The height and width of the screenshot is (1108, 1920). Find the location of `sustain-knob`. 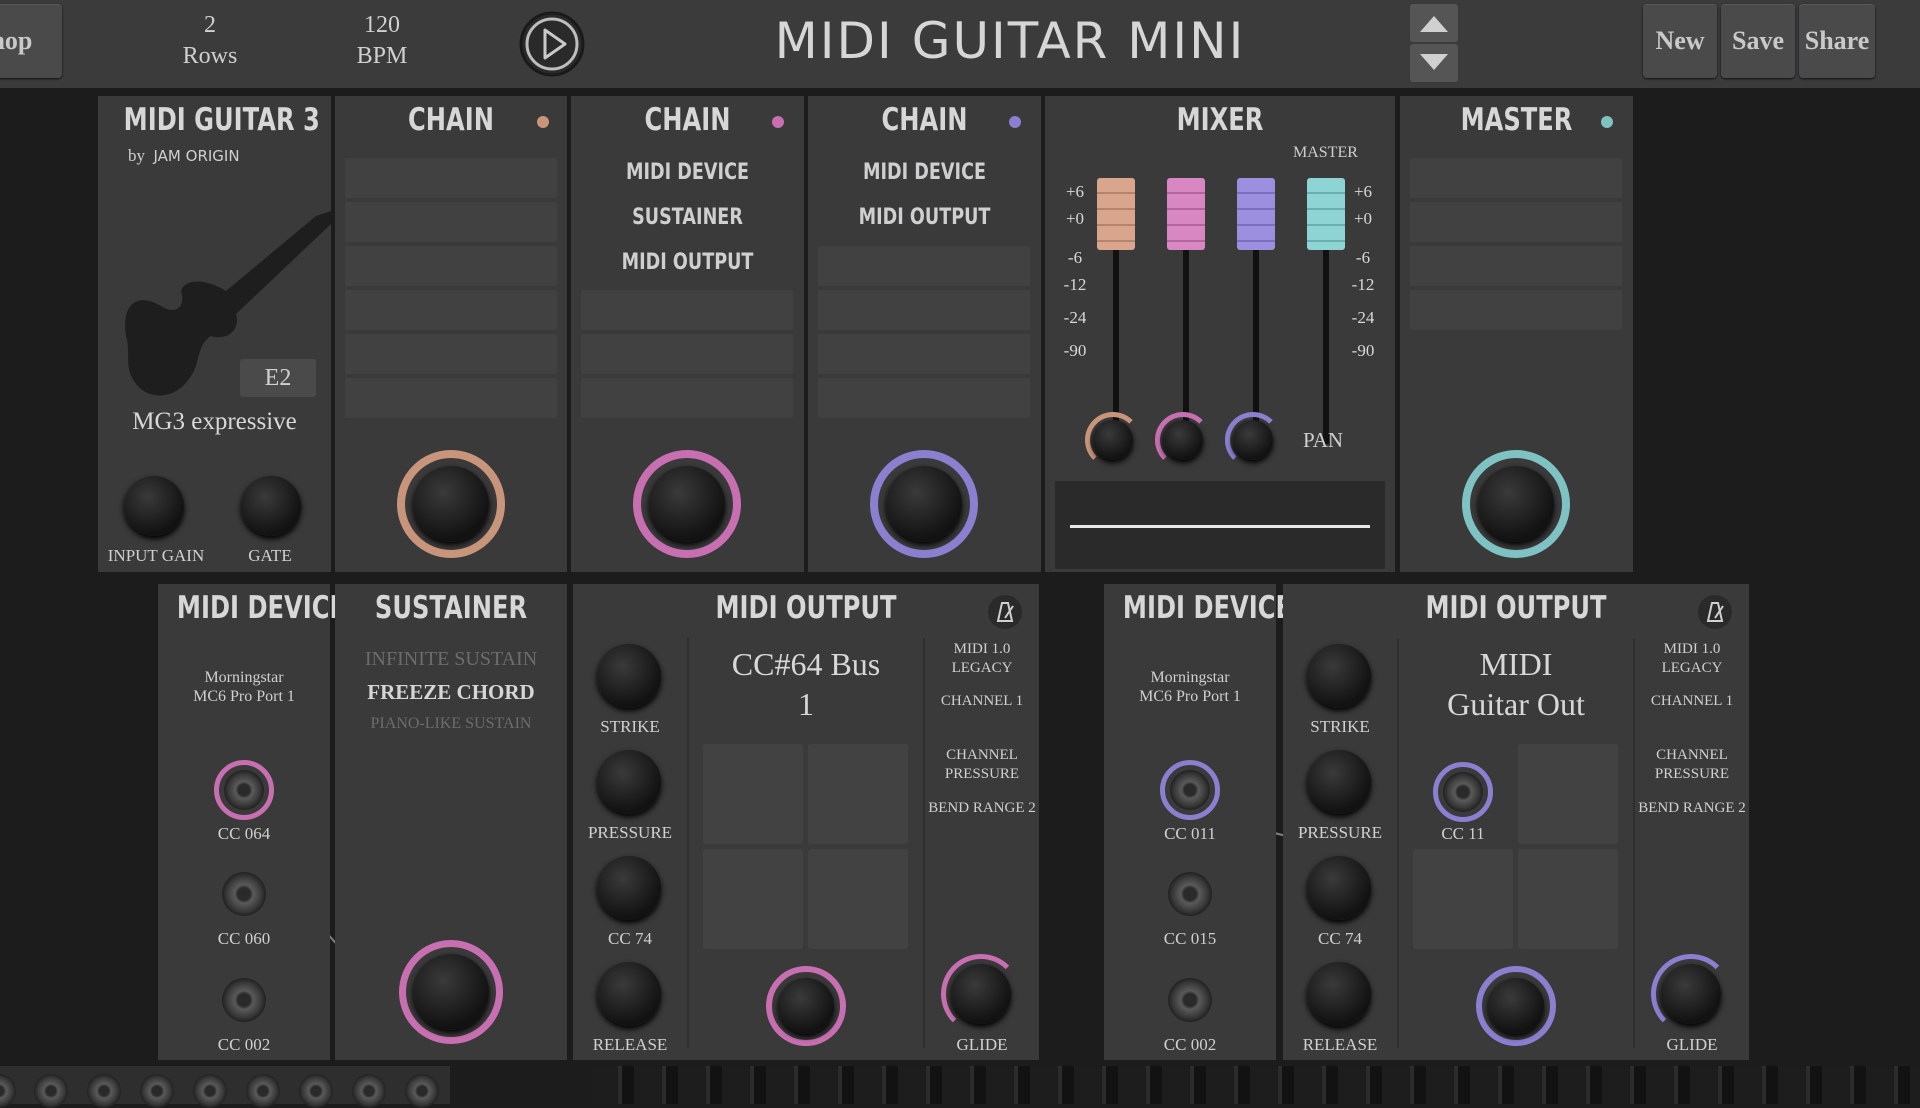

sustain-knob is located at coordinates (451, 992).